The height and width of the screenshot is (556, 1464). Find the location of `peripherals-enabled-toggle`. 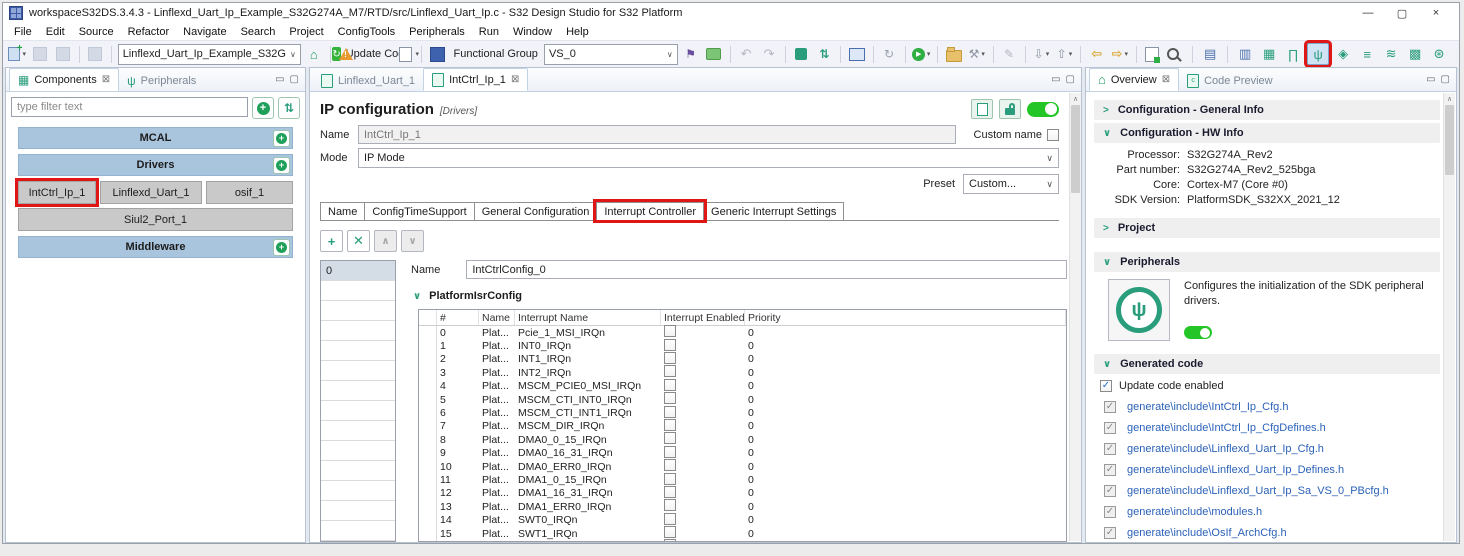

peripherals-enabled-toggle is located at coordinates (1198, 332).